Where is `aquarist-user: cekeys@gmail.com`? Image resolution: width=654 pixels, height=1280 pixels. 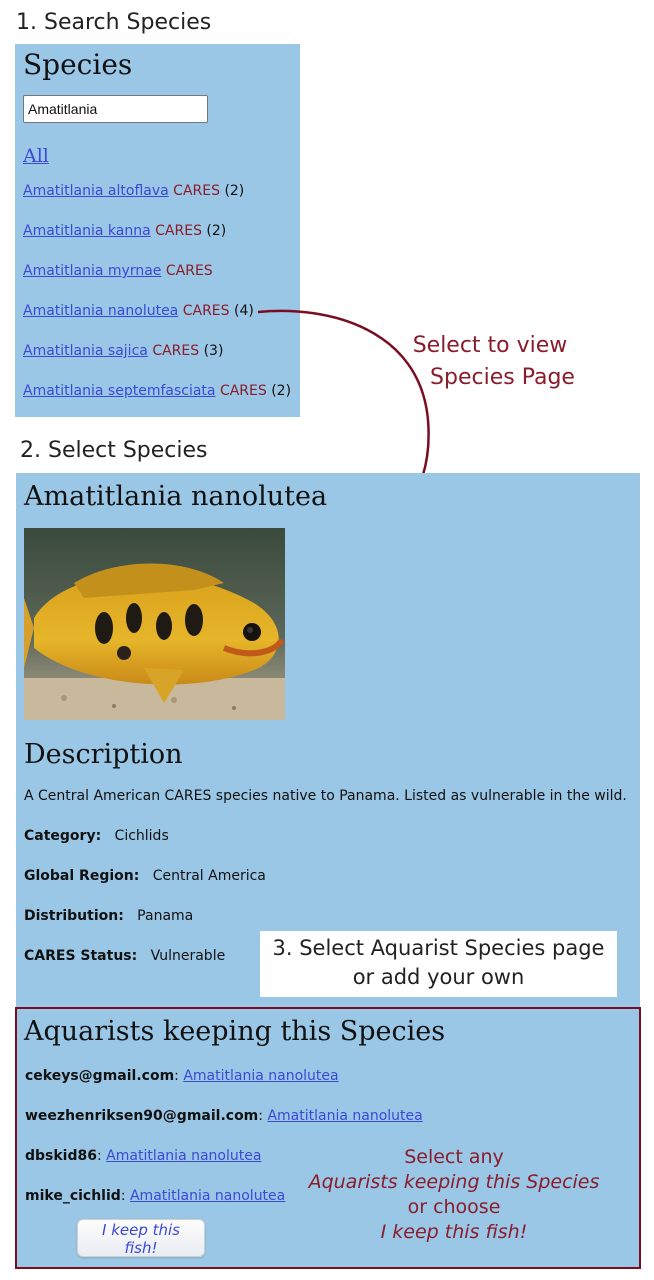 aquarist-user: cekeys@gmail.com is located at coordinates (100, 1076).